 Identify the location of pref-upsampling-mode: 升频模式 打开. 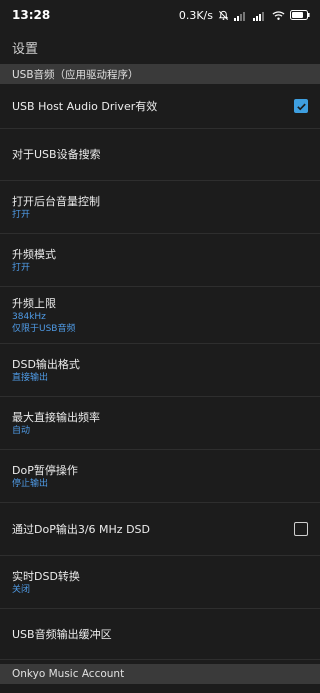
(160, 260).